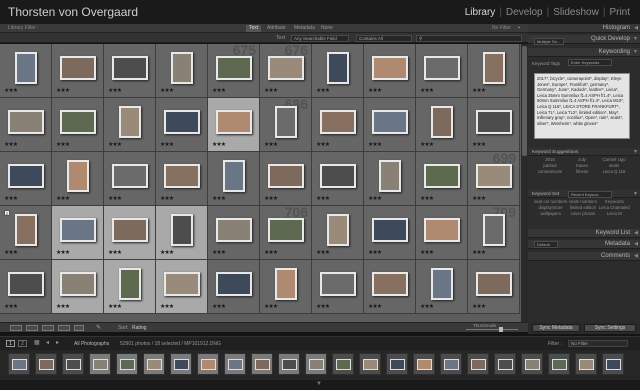 The height and width of the screenshot is (390, 640). What do you see at coordinates (590, 62) in the screenshot?
I see `keyword-tags-select: Enter Keywords` at bounding box center [590, 62].